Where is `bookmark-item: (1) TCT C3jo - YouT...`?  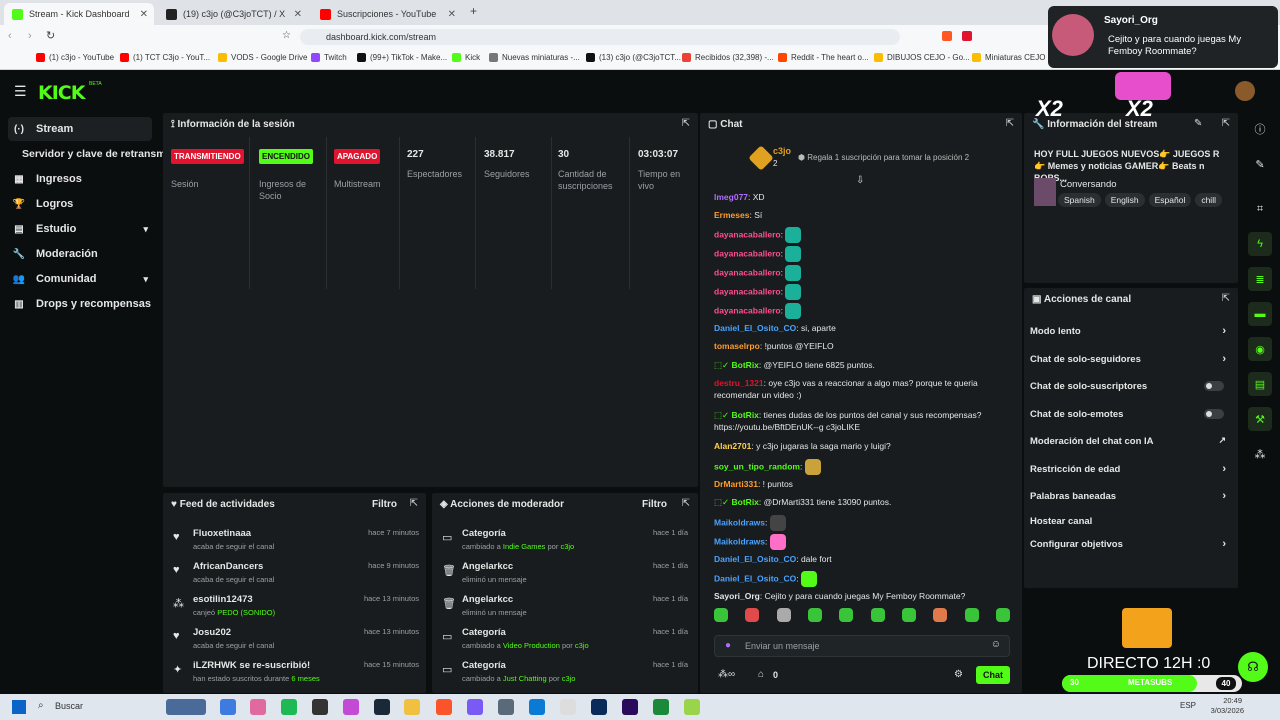
bookmark-item: (1) TCT C3jo - YouT... is located at coordinates (165, 57).